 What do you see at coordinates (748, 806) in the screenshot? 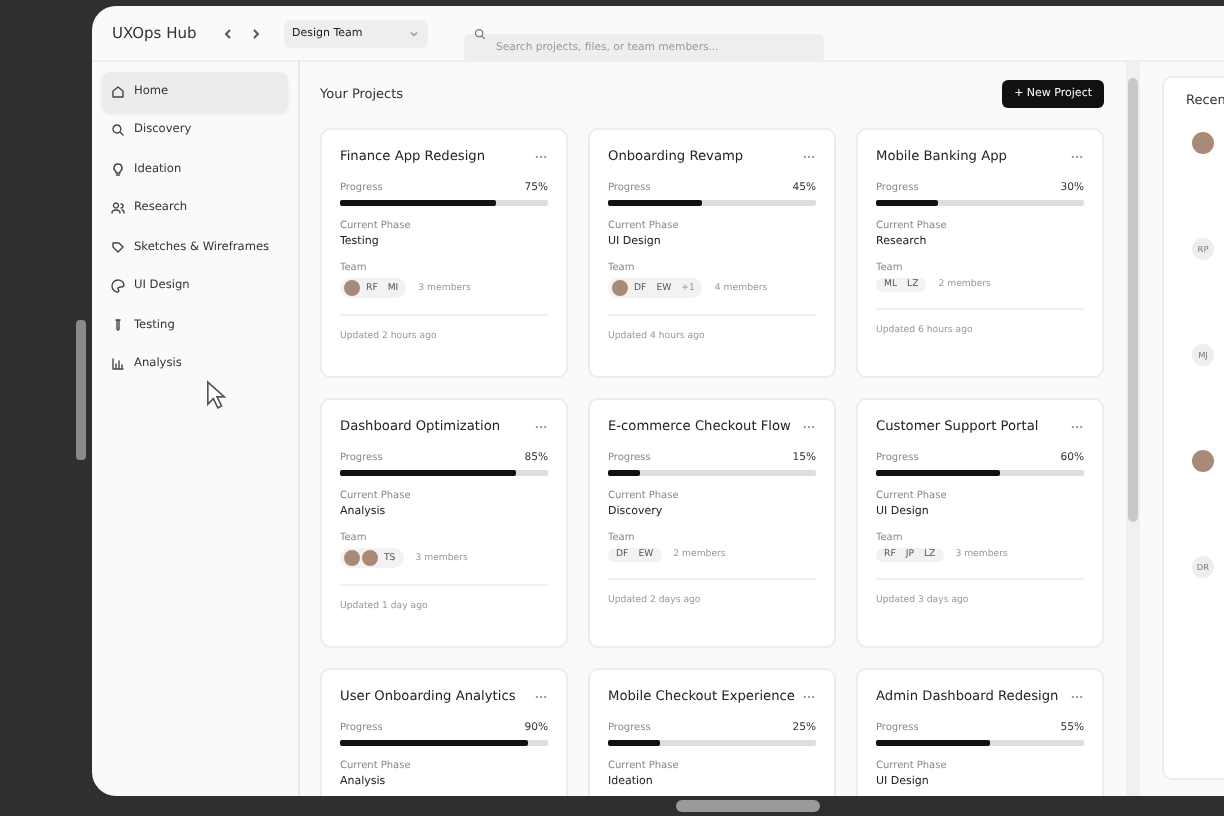
I see `home-indicator` at bounding box center [748, 806].